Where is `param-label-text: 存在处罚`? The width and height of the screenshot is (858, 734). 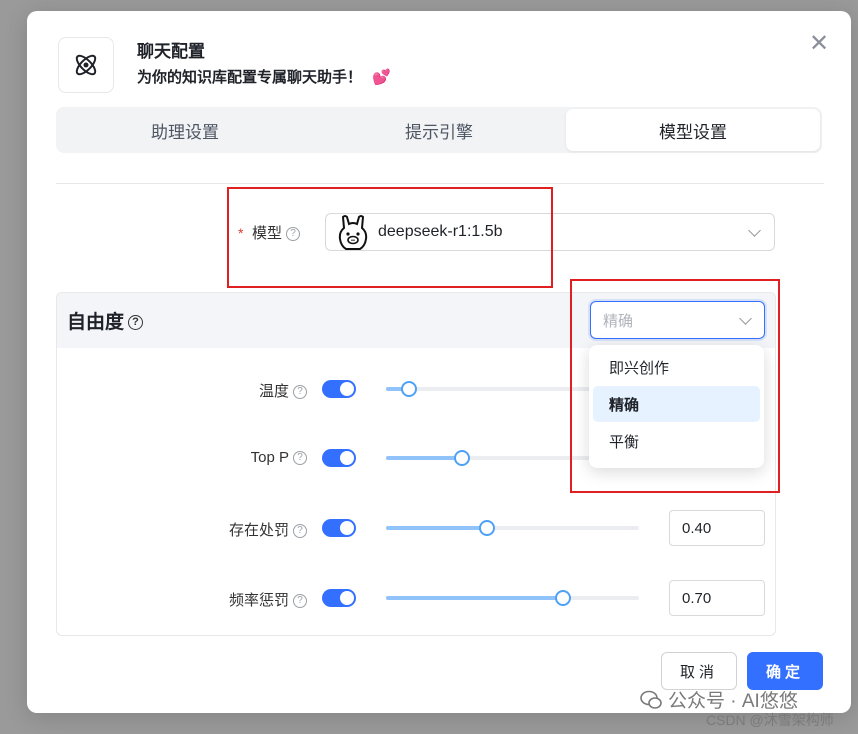 param-label-text: 存在处罚 is located at coordinates (258, 530).